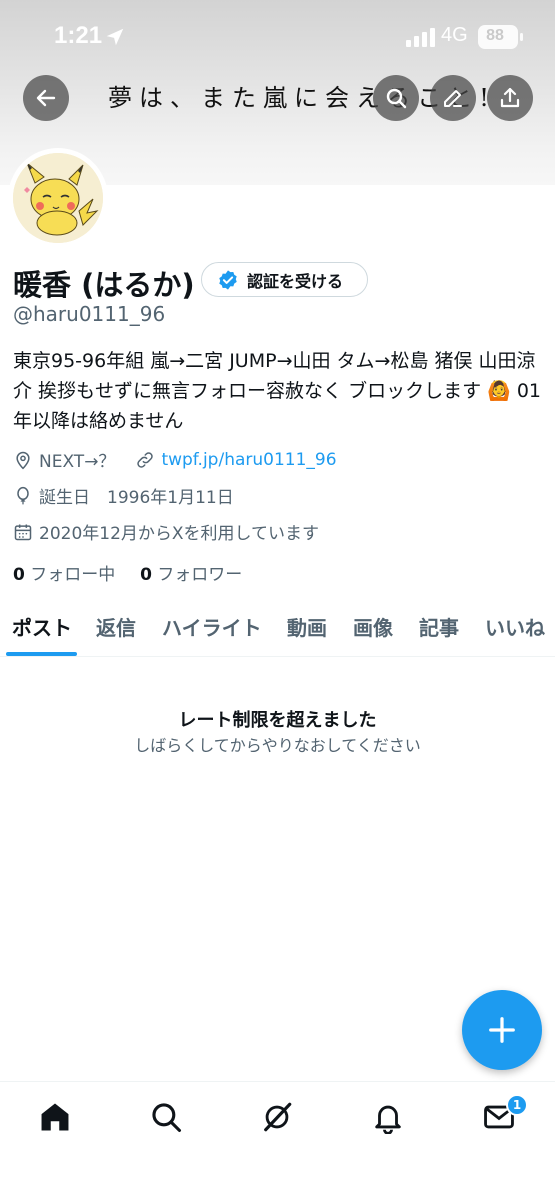 The width and height of the screenshot is (555, 1200). I want to click on balloon-icon, so click(23, 495).